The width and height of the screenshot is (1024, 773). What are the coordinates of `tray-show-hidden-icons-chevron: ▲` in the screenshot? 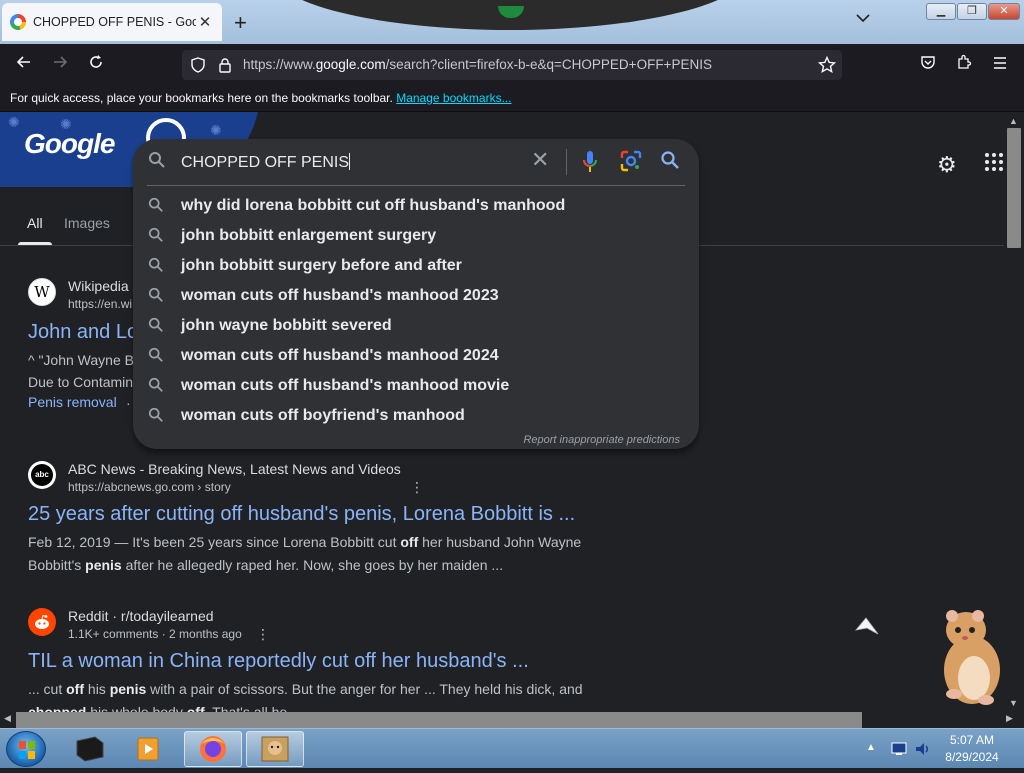 It's located at (871, 747).